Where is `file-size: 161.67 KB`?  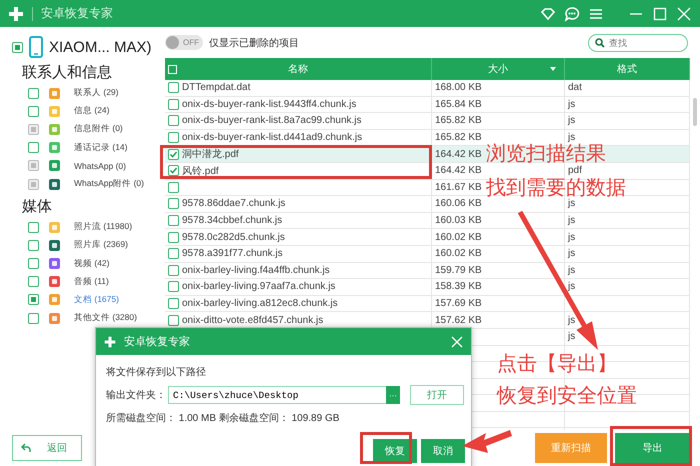 file-size: 161.67 KB is located at coordinates (458, 187).